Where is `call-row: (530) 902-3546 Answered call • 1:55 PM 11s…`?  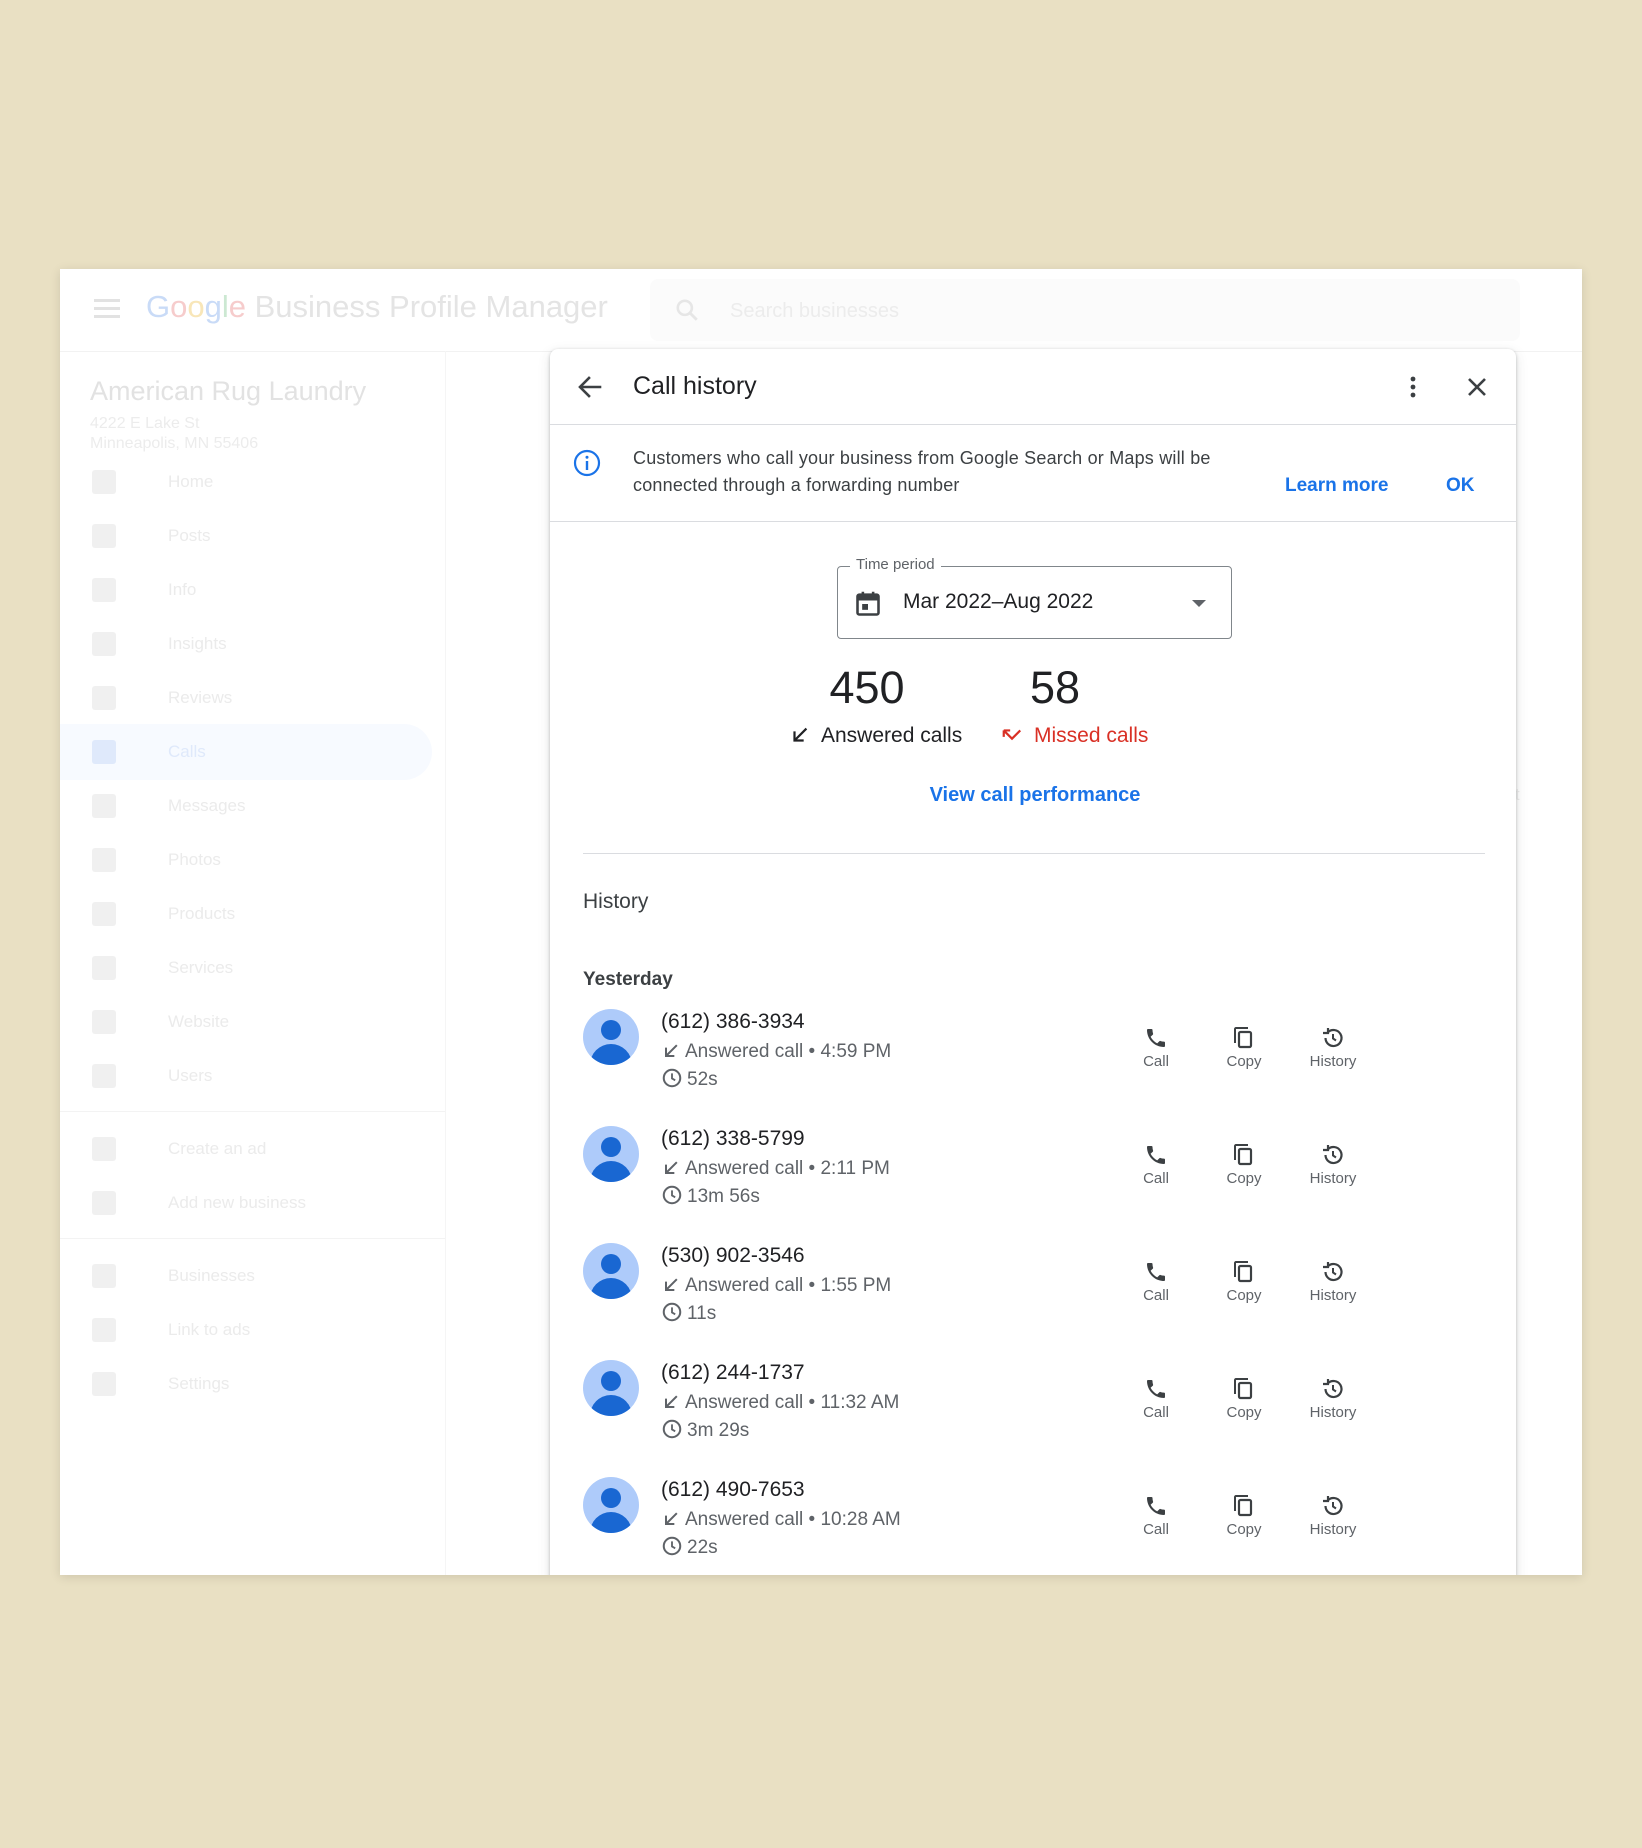
call-row: (530) 902-3546 Answered call • 1:55 PM 11s… is located at coordinates (1033, 1299).